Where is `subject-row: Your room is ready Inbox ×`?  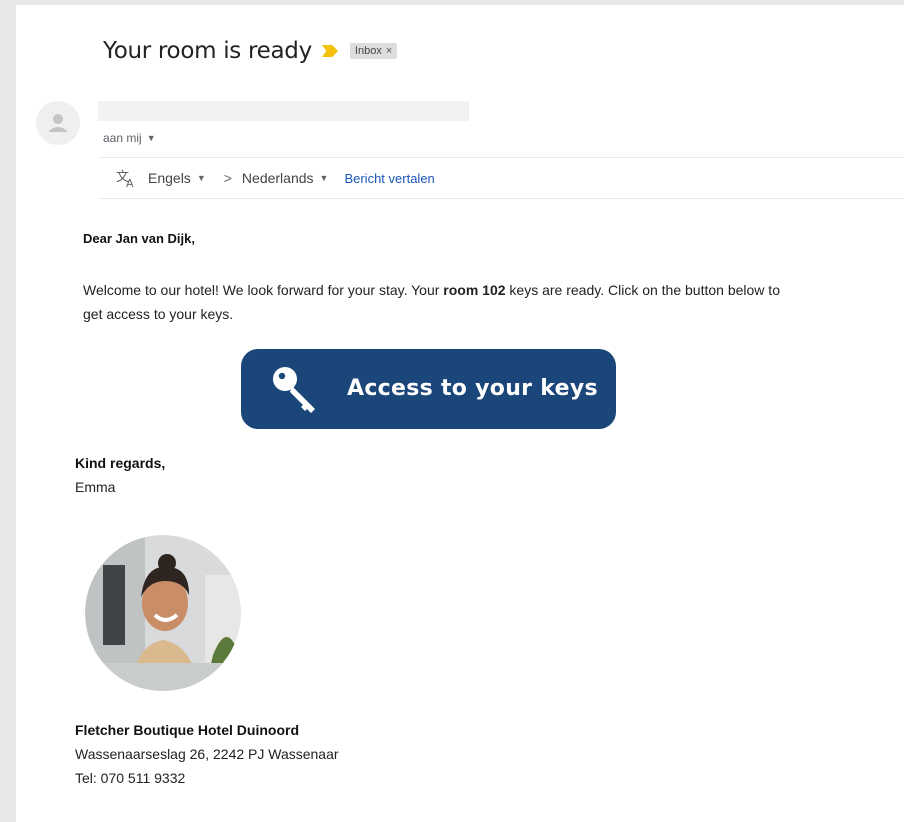
subject-row: Your room is ready Inbox × is located at coordinates (250, 51).